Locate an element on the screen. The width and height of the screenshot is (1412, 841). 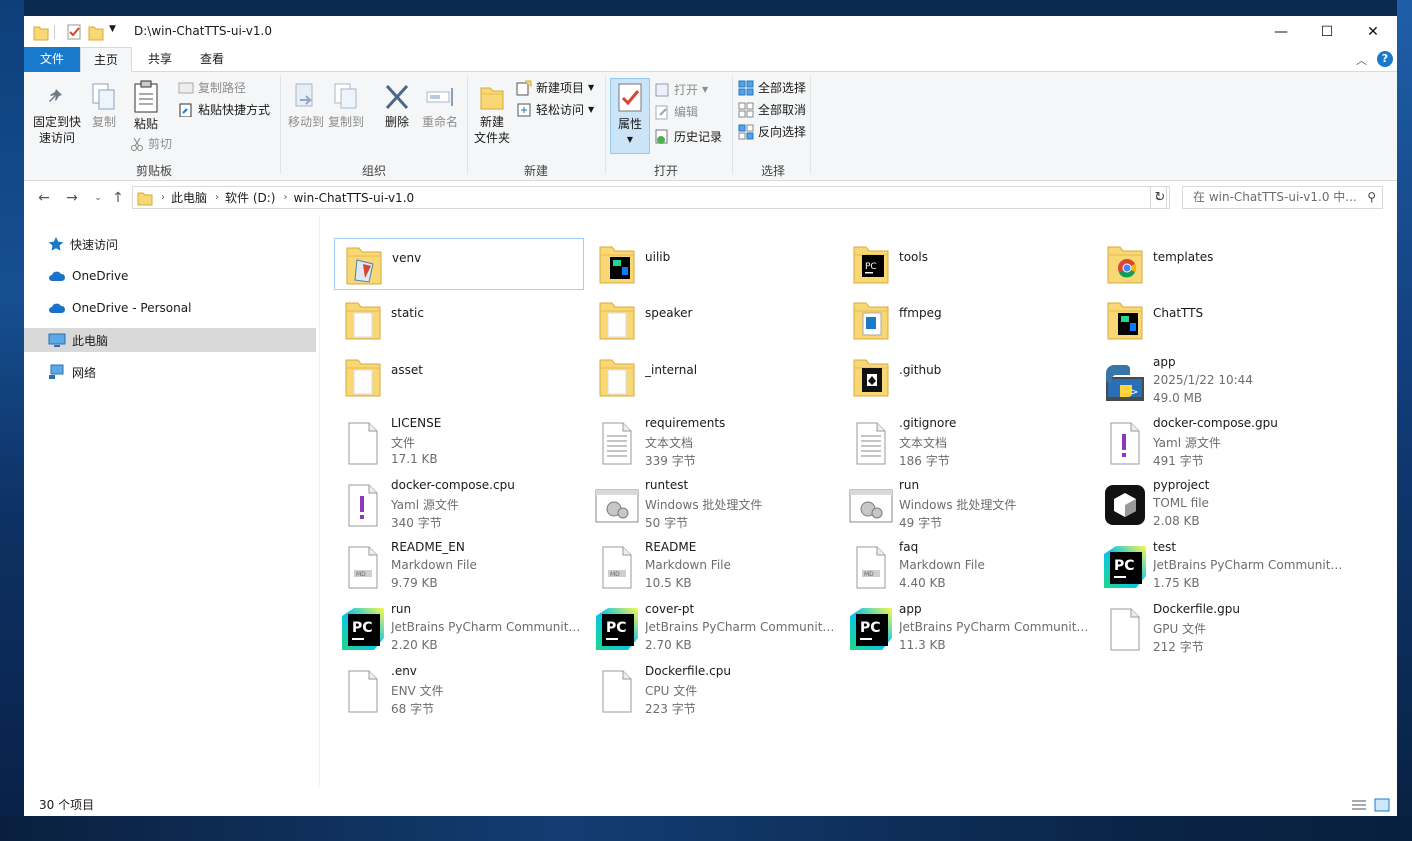
up-arrow-icon: ↑ is located at coordinates (118, 198).